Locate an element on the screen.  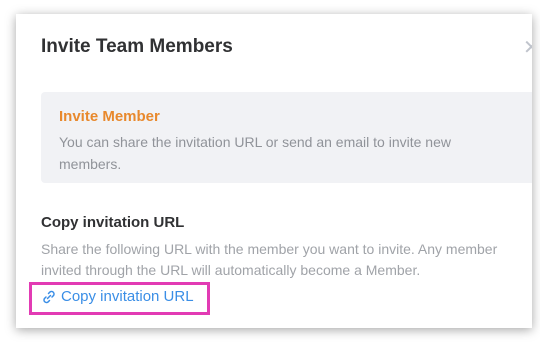
copy-invitation-url-link: Copy invitation URL is located at coordinates (117, 296).